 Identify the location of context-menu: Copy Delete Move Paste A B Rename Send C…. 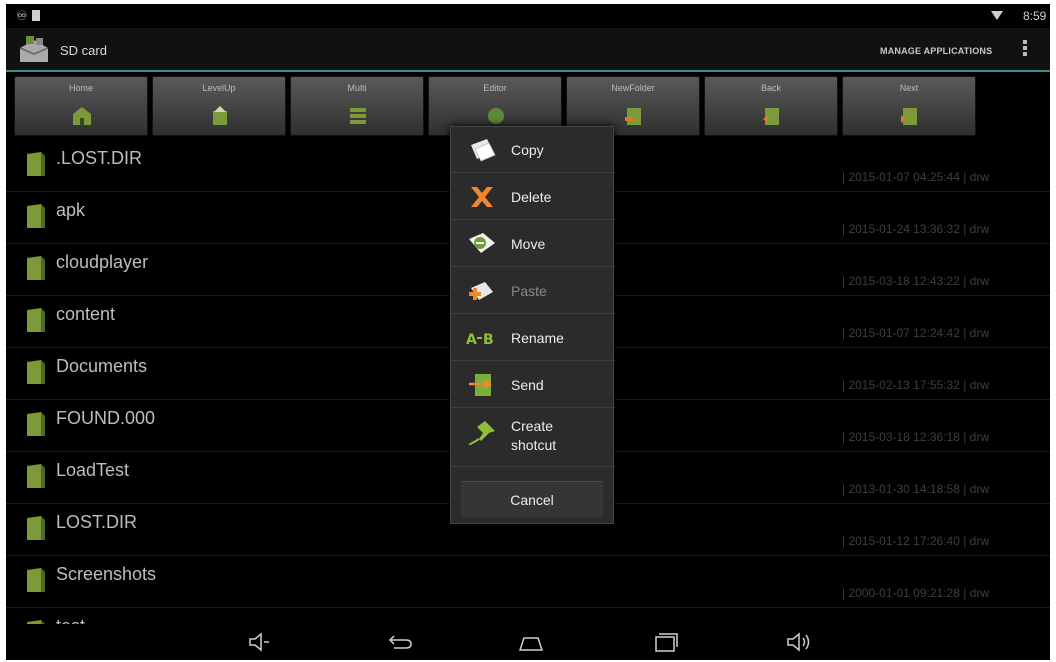
(532, 325).